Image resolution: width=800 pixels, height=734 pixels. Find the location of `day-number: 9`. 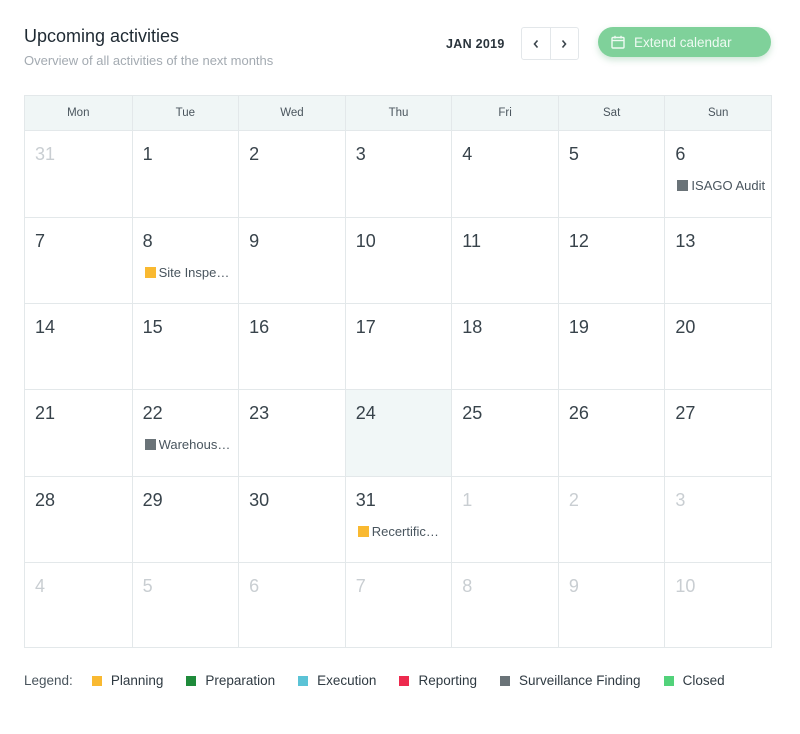

day-number: 9 is located at coordinates (573, 585).